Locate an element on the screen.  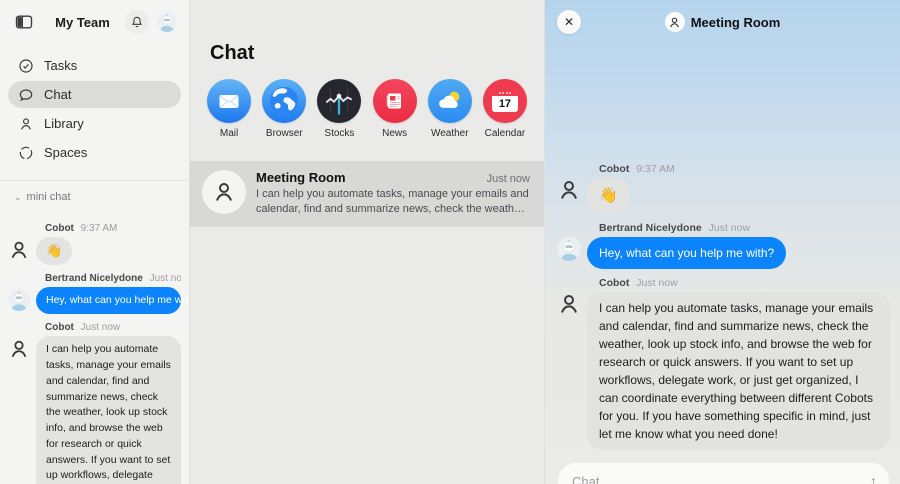
app-stocks: Stocks is located at coordinates (339, 109).